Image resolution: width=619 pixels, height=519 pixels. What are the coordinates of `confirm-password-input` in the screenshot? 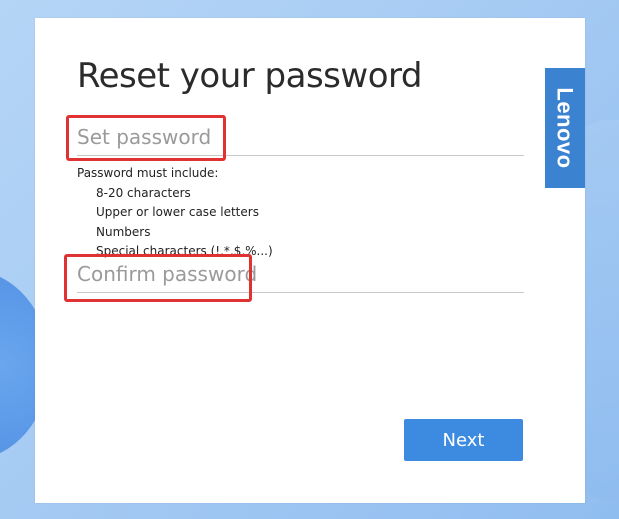 It's located at (300, 274).